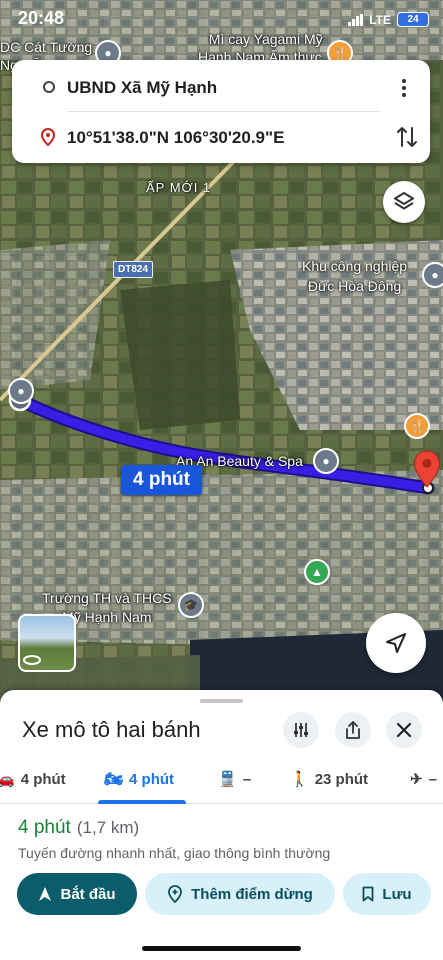 The height and width of the screenshot is (960, 443). Describe the element at coordinates (432, 275) in the screenshot. I see `industrial-pin-icon: ●` at that location.